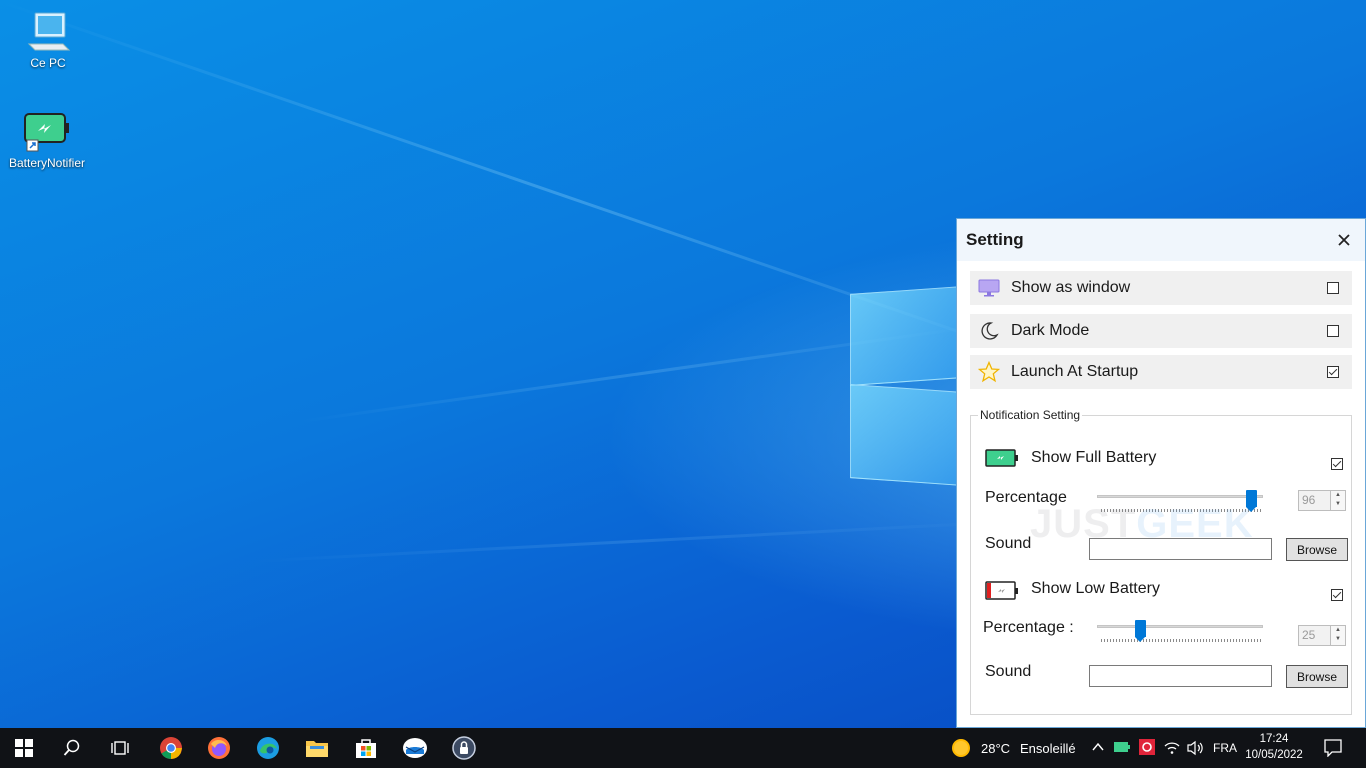  I want to click on low-percentage-label: Percentage :, so click(1028, 627).